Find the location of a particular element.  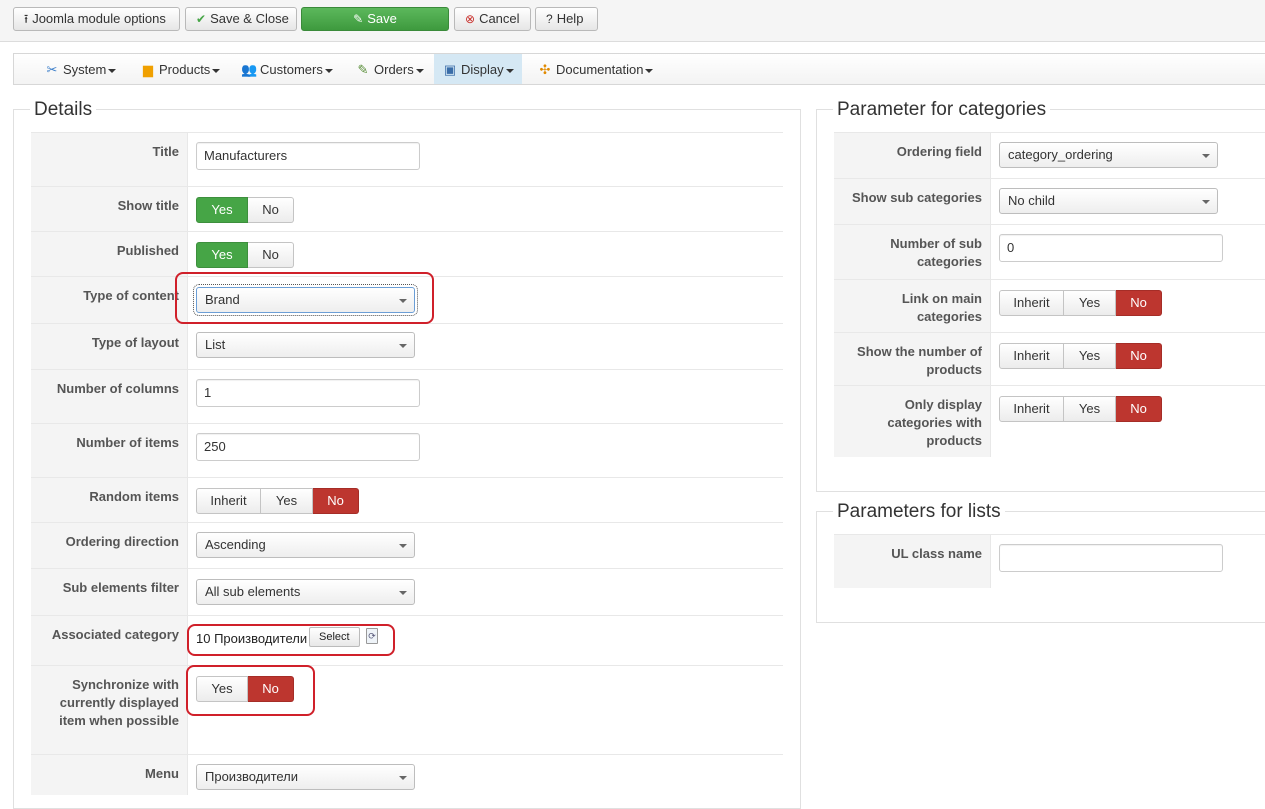

only-display-no: No is located at coordinates (1139, 409).